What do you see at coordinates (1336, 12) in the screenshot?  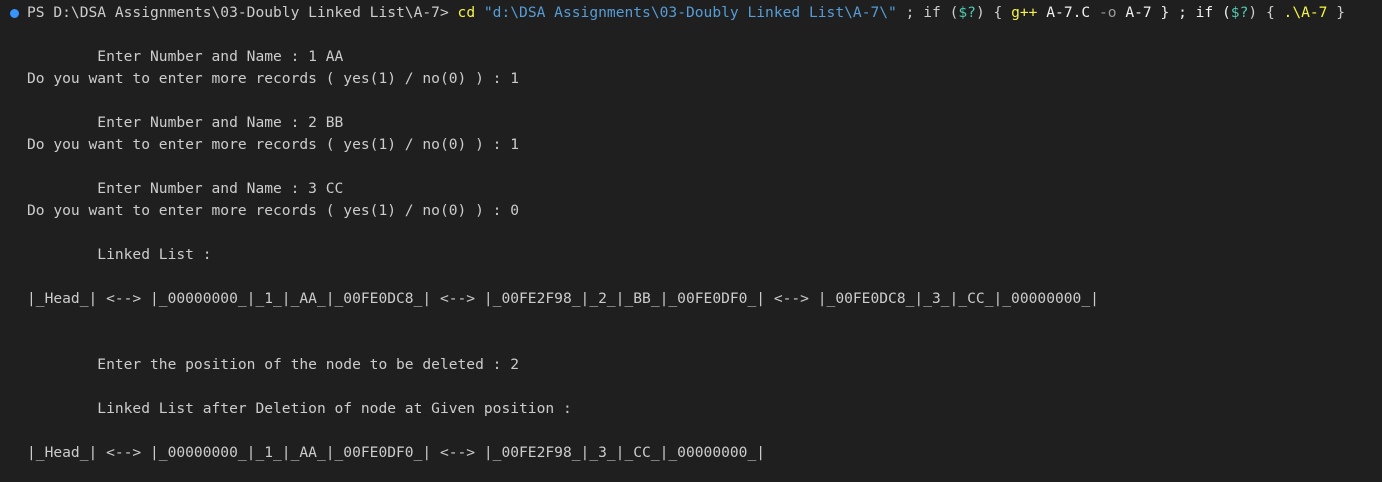 I see `command-tail: }` at bounding box center [1336, 12].